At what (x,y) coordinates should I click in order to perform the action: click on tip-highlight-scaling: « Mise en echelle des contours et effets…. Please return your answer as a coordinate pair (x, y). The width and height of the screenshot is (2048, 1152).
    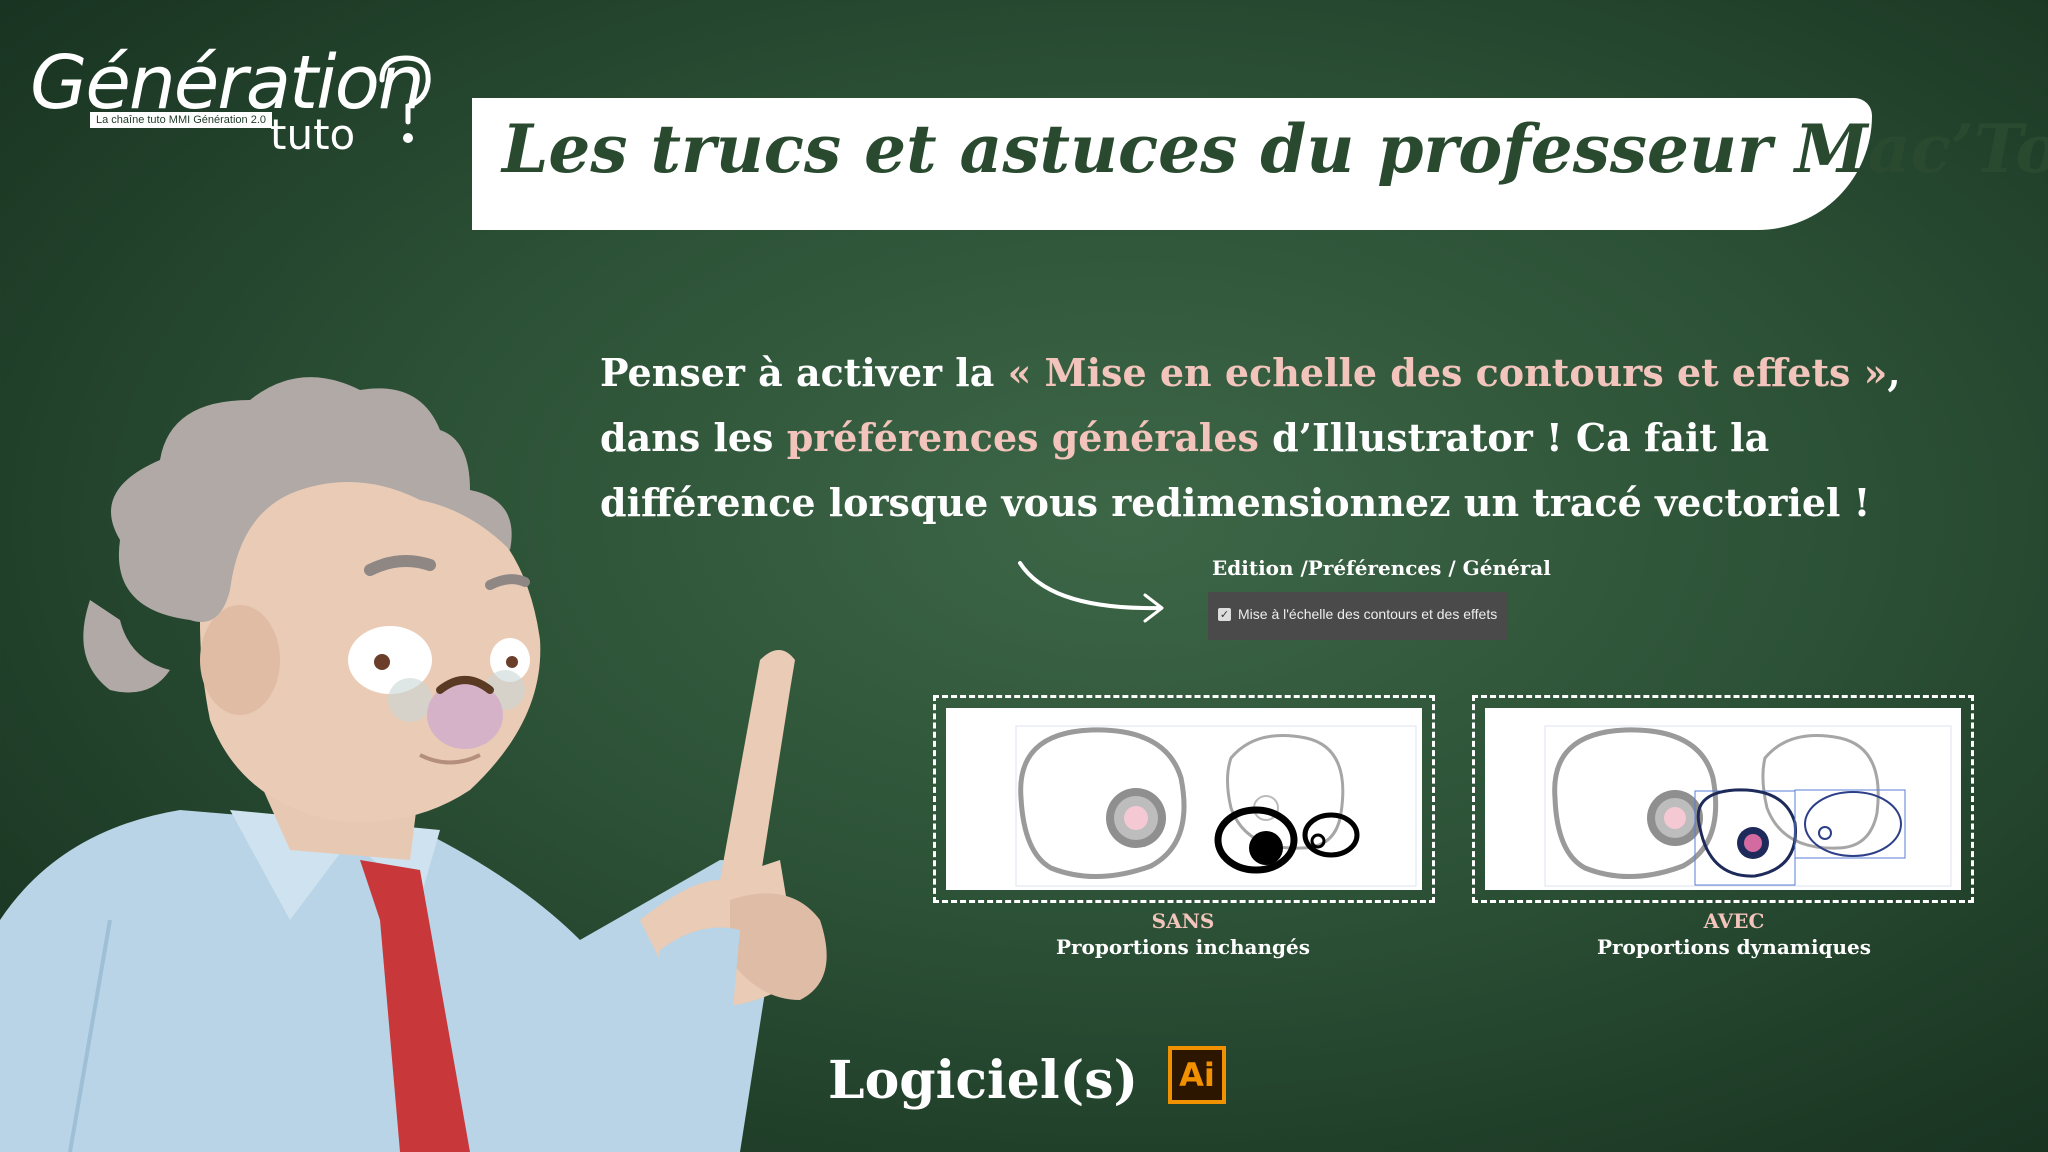
    Looking at the image, I should click on (1447, 372).